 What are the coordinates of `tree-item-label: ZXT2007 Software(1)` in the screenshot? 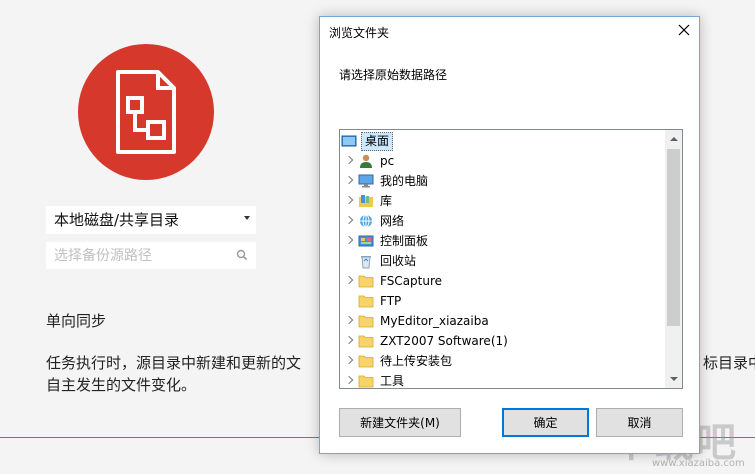 It's located at (444, 341).